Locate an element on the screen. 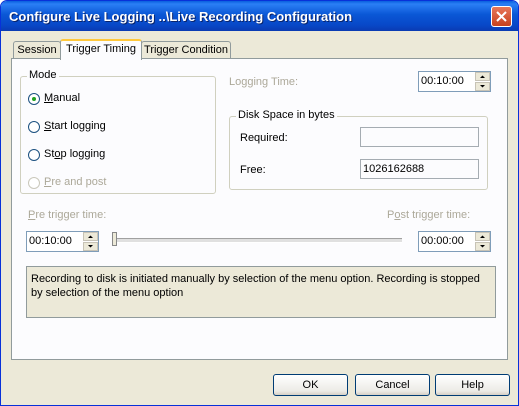 The width and height of the screenshot is (519, 406). trigger-slider-thumb is located at coordinates (114, 239).